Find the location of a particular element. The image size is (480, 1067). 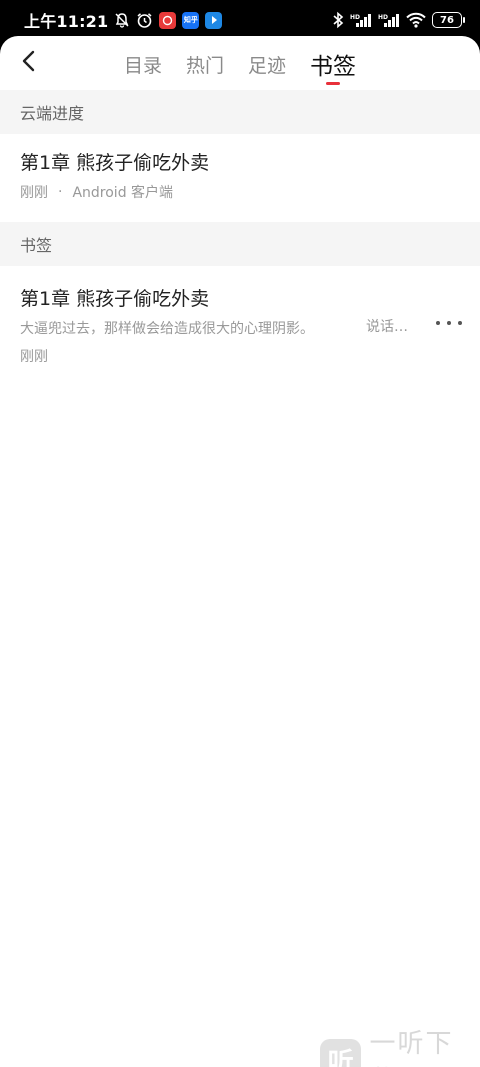

active-tab-indicator is located at coordinates (333, 83).